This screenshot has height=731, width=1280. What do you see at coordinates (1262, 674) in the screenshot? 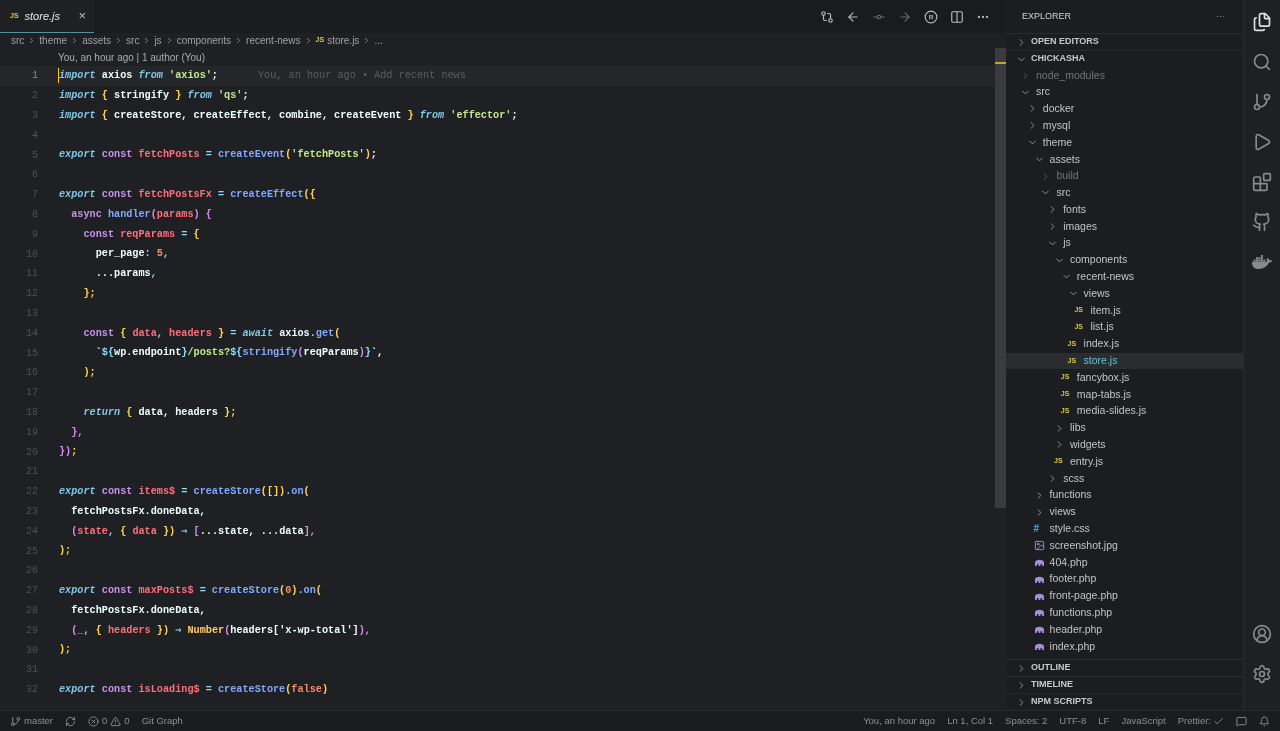
I see `settings-icon` at bounding box center [1262, 674].